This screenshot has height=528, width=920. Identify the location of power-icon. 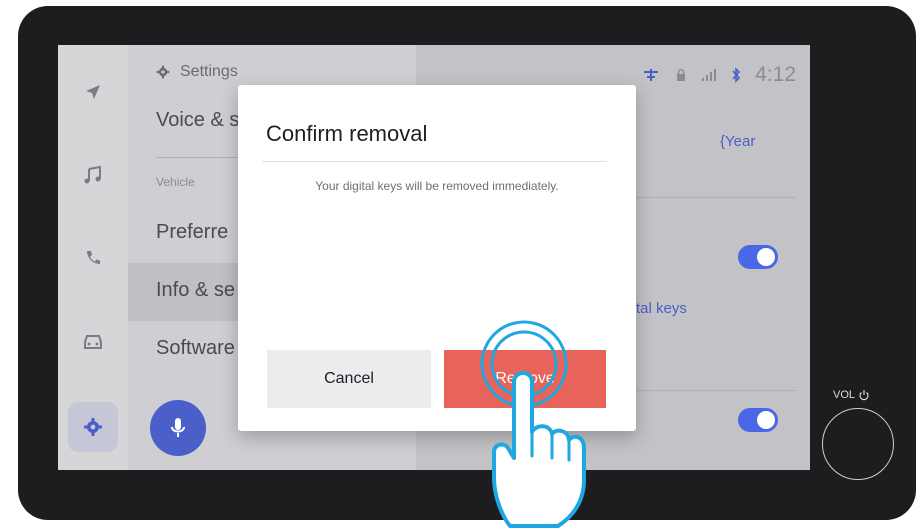
(864, 395).